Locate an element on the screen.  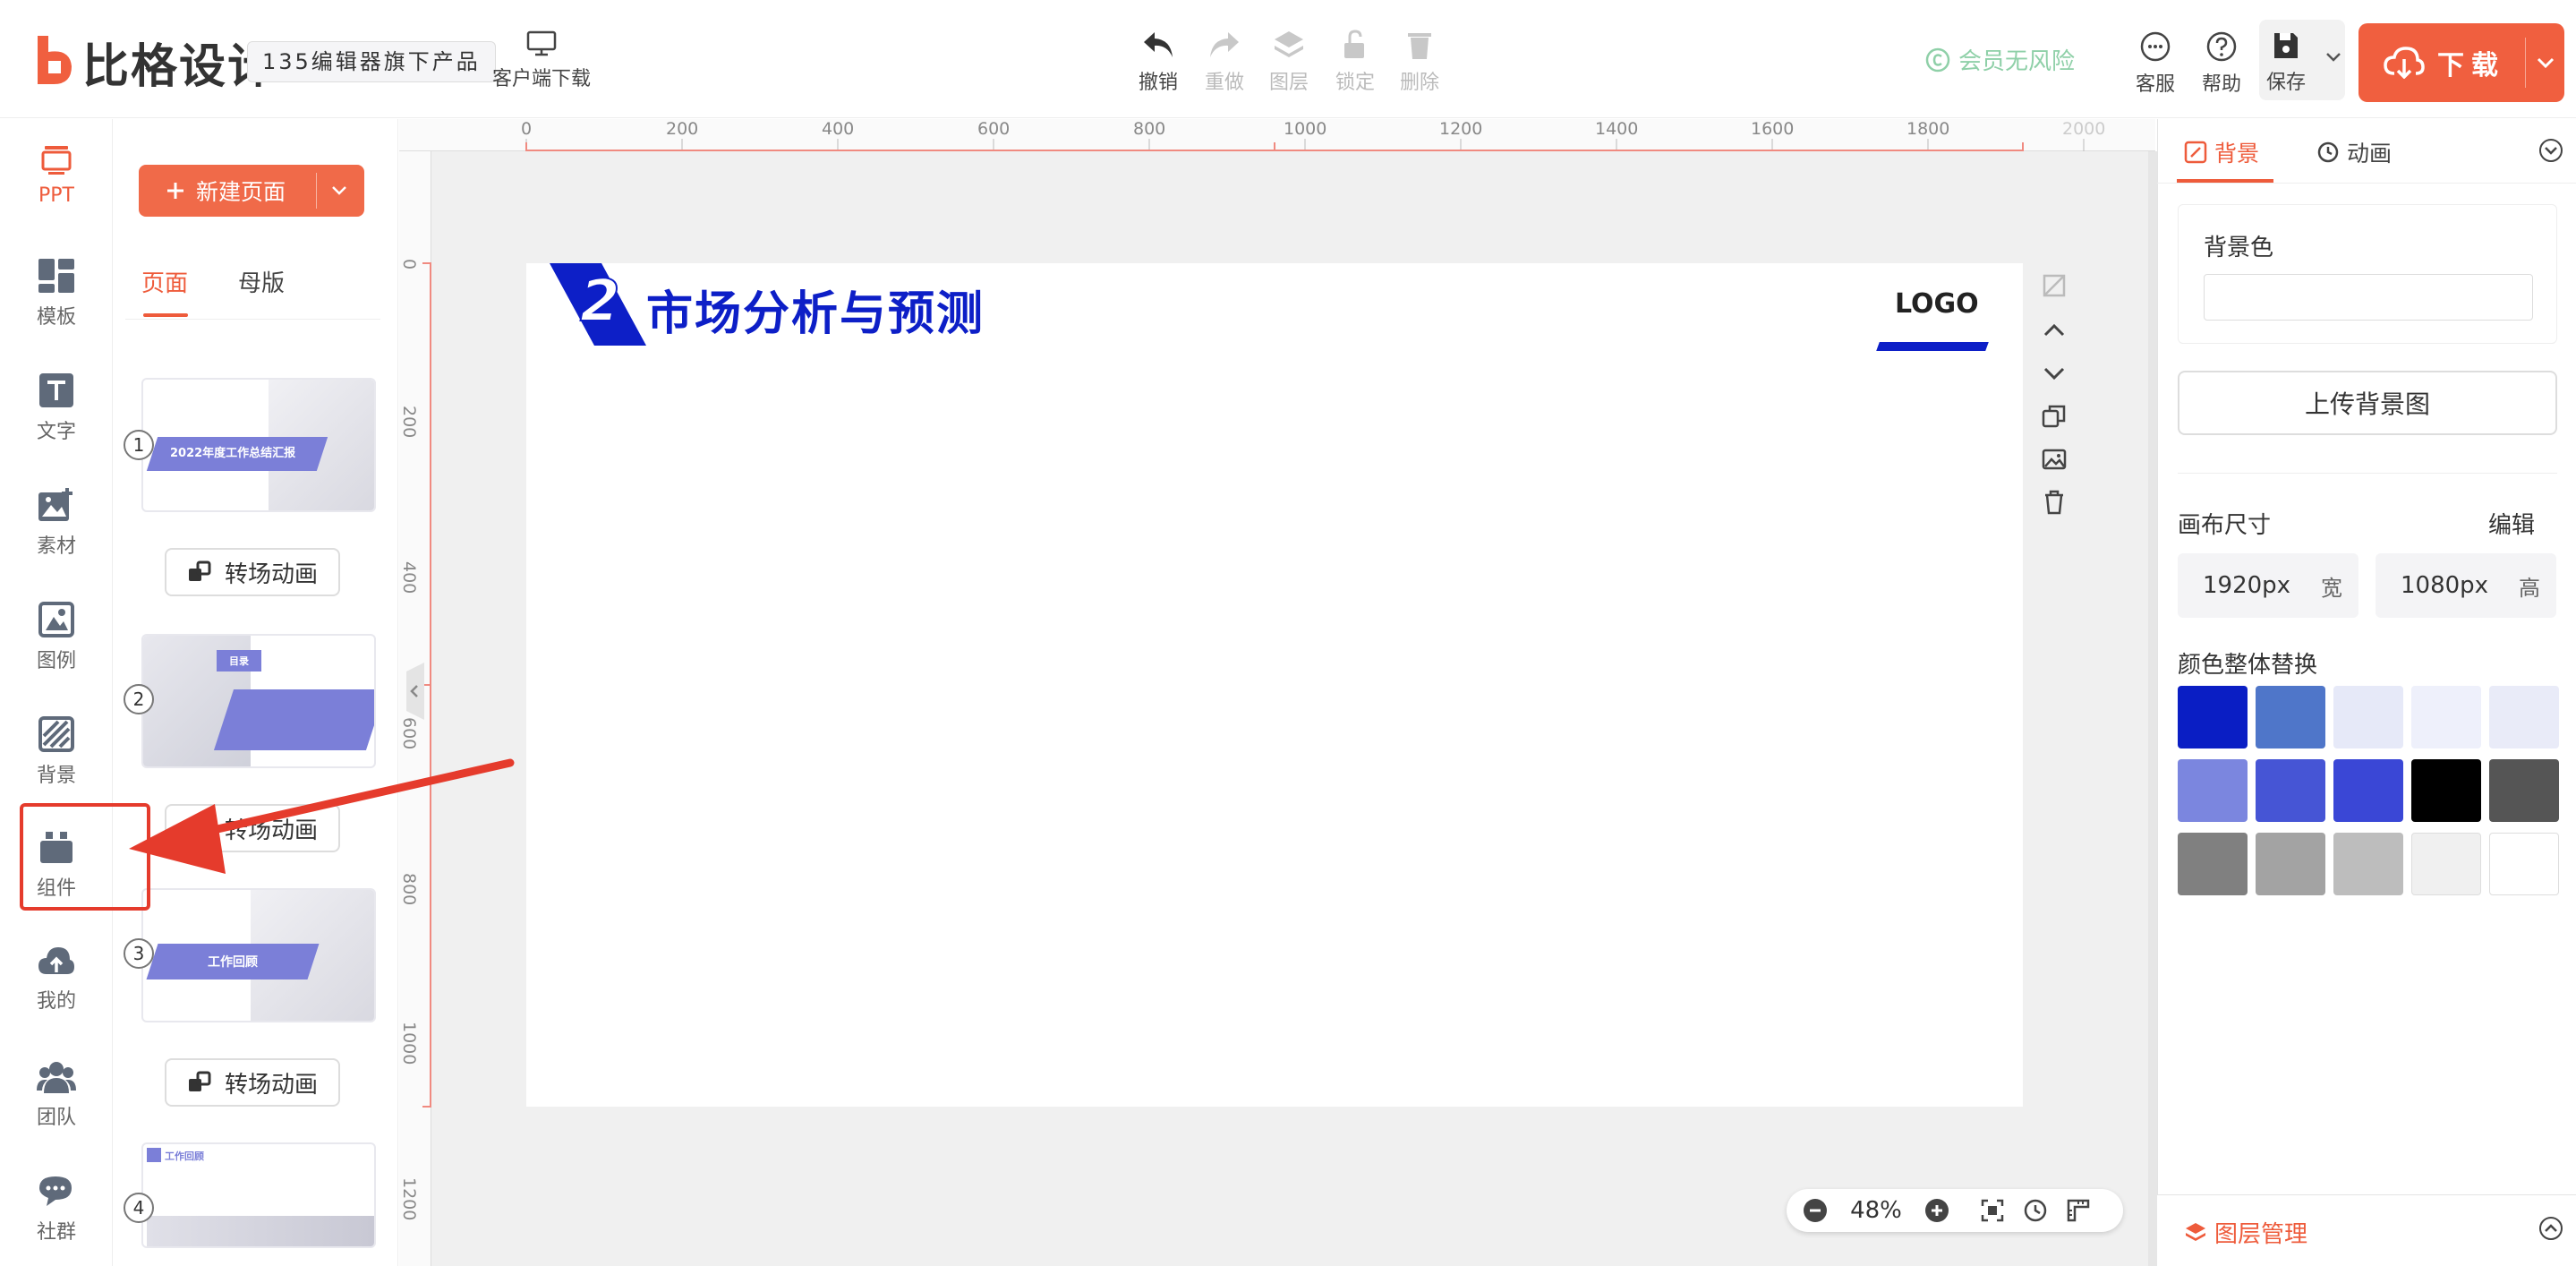
slide-logo-text: LOGO is located at coordinates (1937, 304).